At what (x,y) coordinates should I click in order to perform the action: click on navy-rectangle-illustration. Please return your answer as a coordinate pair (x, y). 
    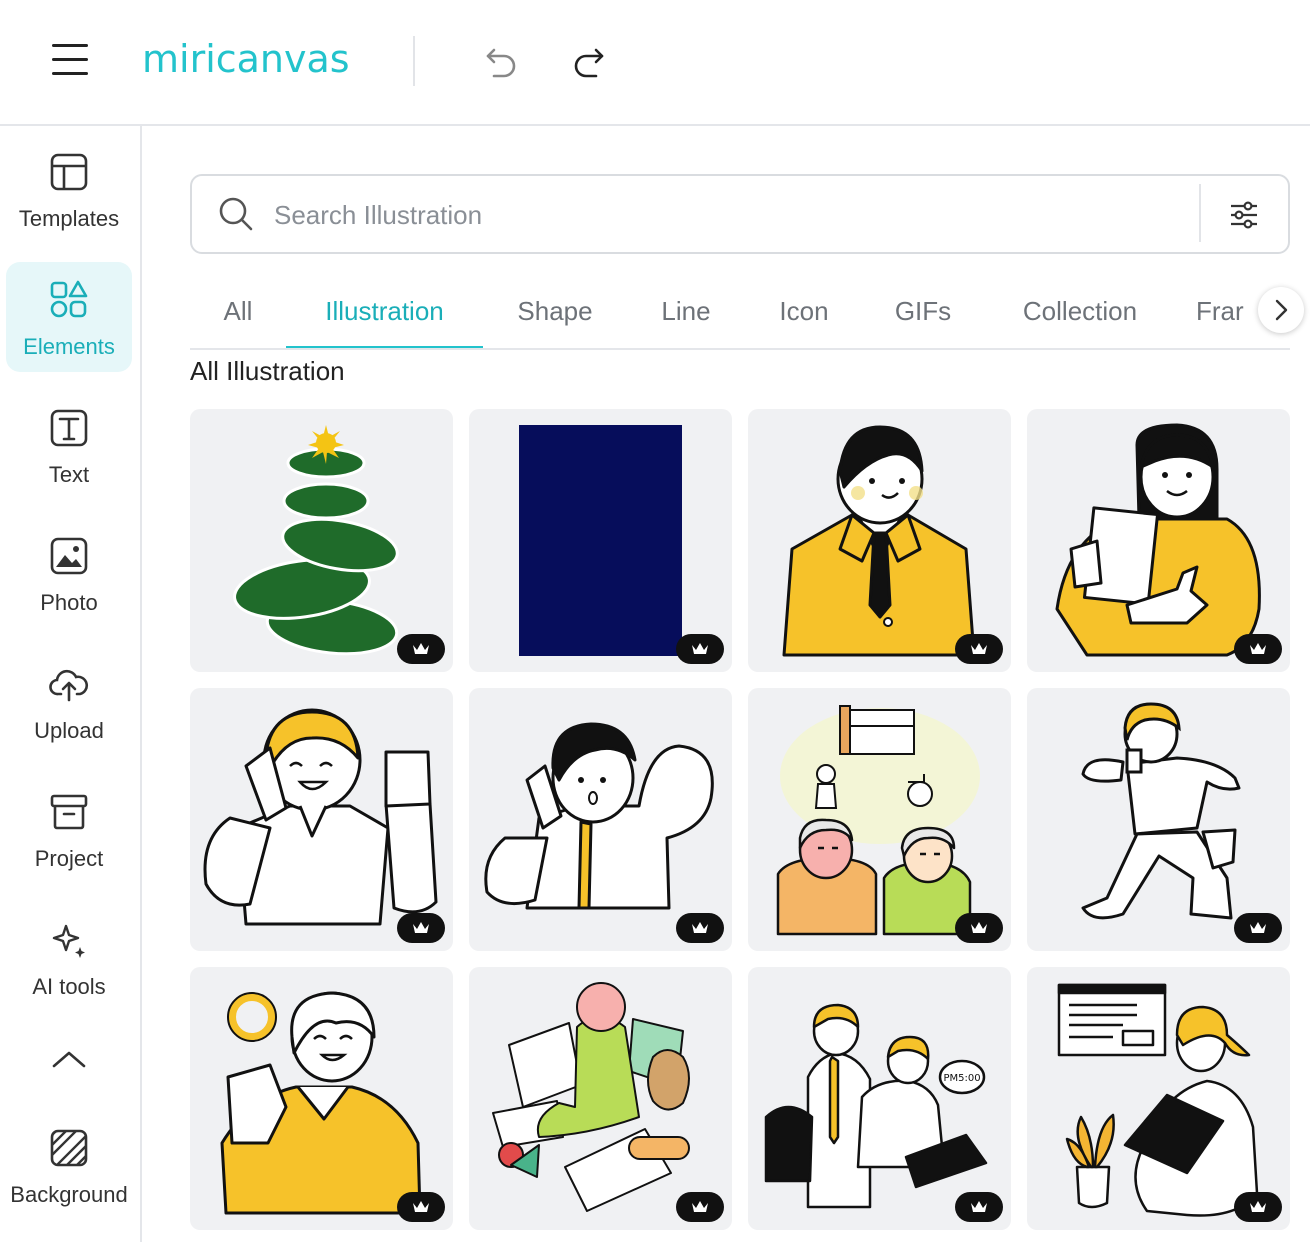
    Looking at the image, I should click on (600, 540).